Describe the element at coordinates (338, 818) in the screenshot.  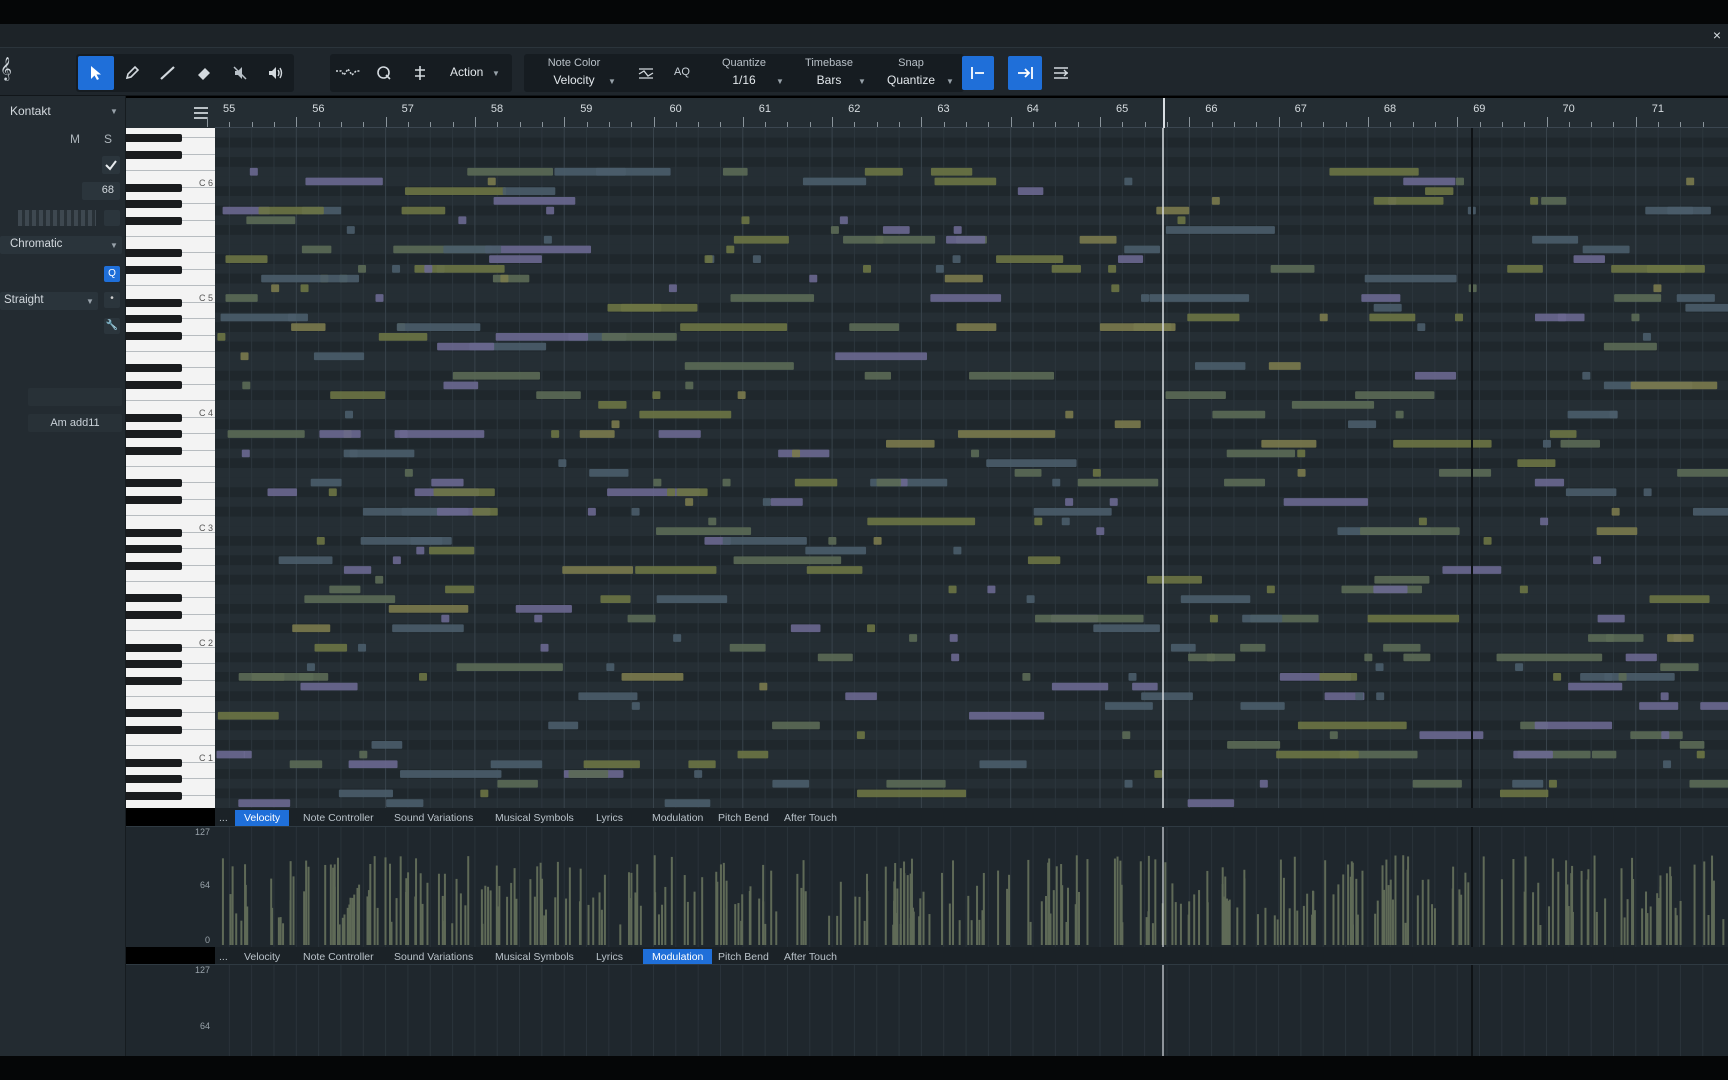
I see `tab-note-controller: Note Controller` at that location.